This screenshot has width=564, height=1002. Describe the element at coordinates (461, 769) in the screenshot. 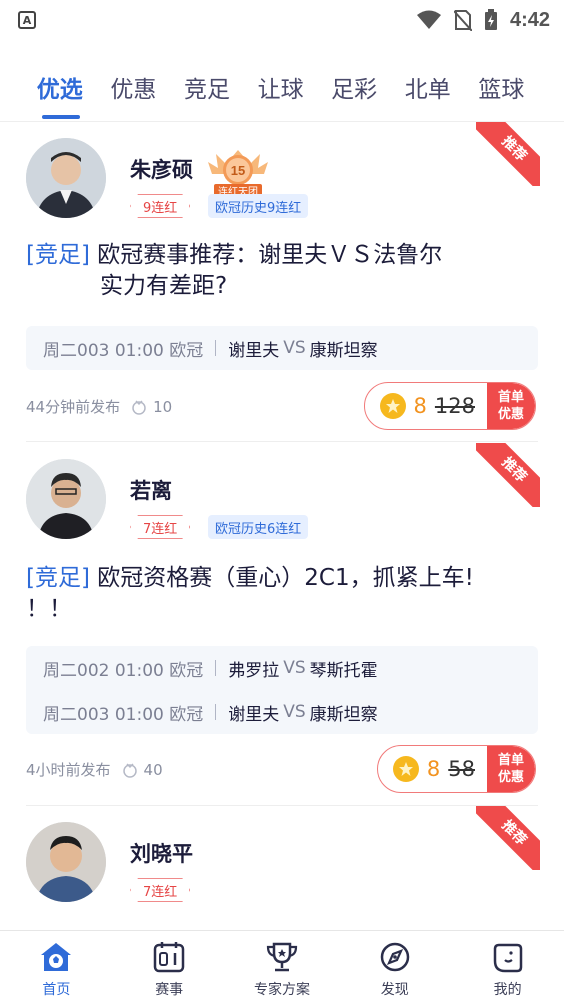

I see `original-price: 58` at that location.